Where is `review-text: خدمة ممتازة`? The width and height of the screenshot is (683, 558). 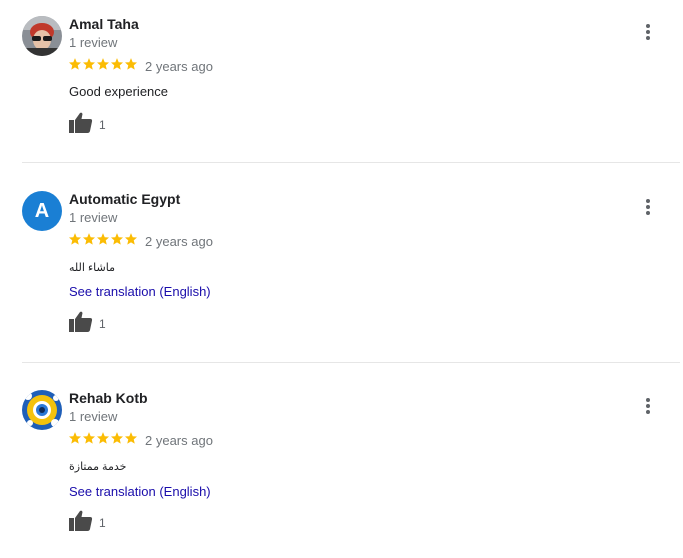
review-text: خدمة ممتازة is located at coordinates (98, 467).